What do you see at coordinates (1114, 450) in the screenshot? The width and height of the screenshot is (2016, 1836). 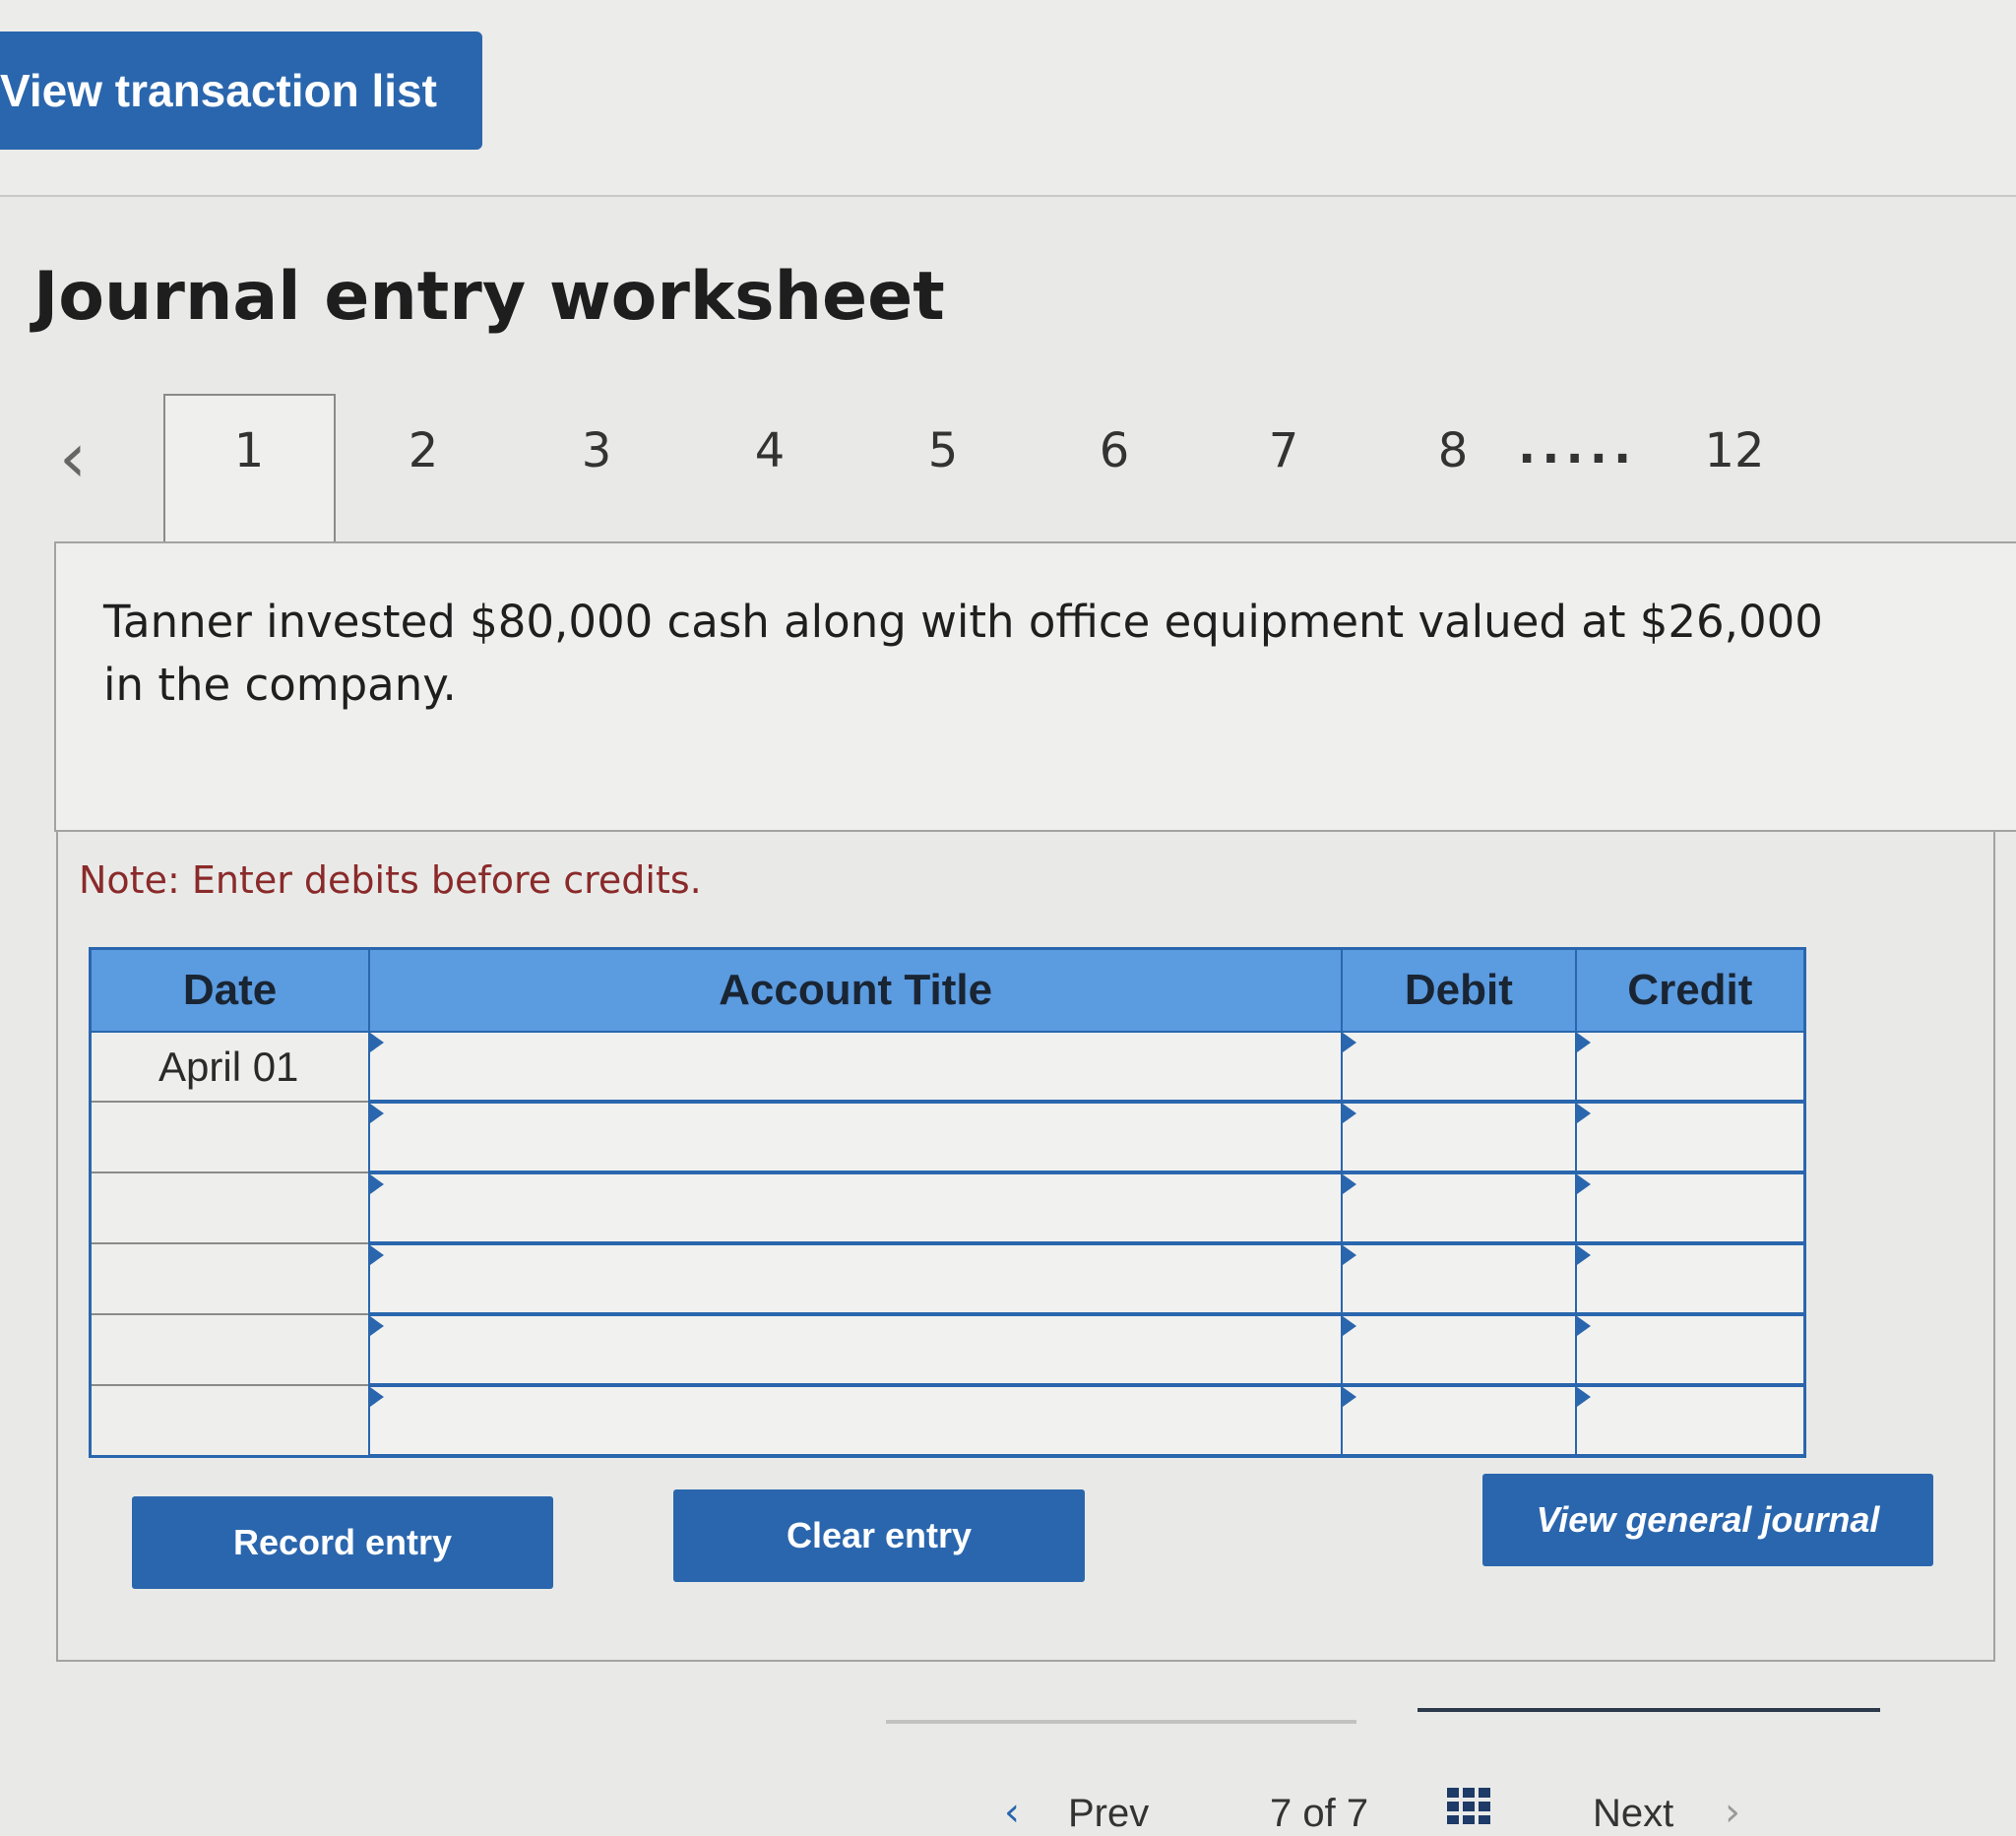 I see `tab-6: 6` at bounding box center [1114, 450].